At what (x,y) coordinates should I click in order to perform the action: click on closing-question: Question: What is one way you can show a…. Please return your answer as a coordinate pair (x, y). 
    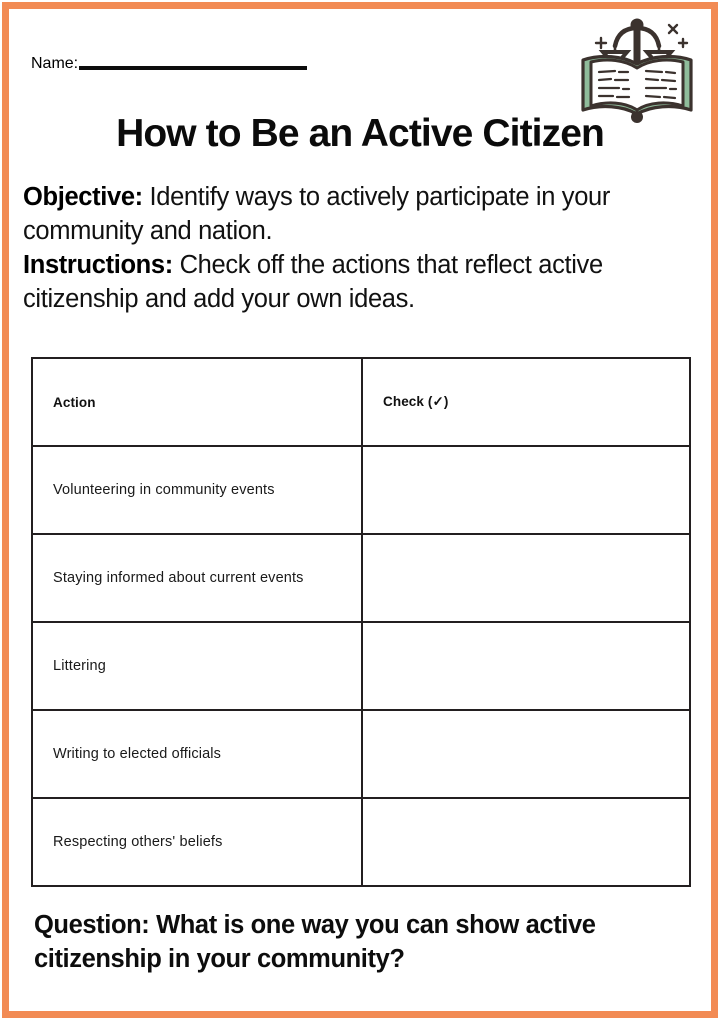
    Looking at the image, I should click on (315, 942).